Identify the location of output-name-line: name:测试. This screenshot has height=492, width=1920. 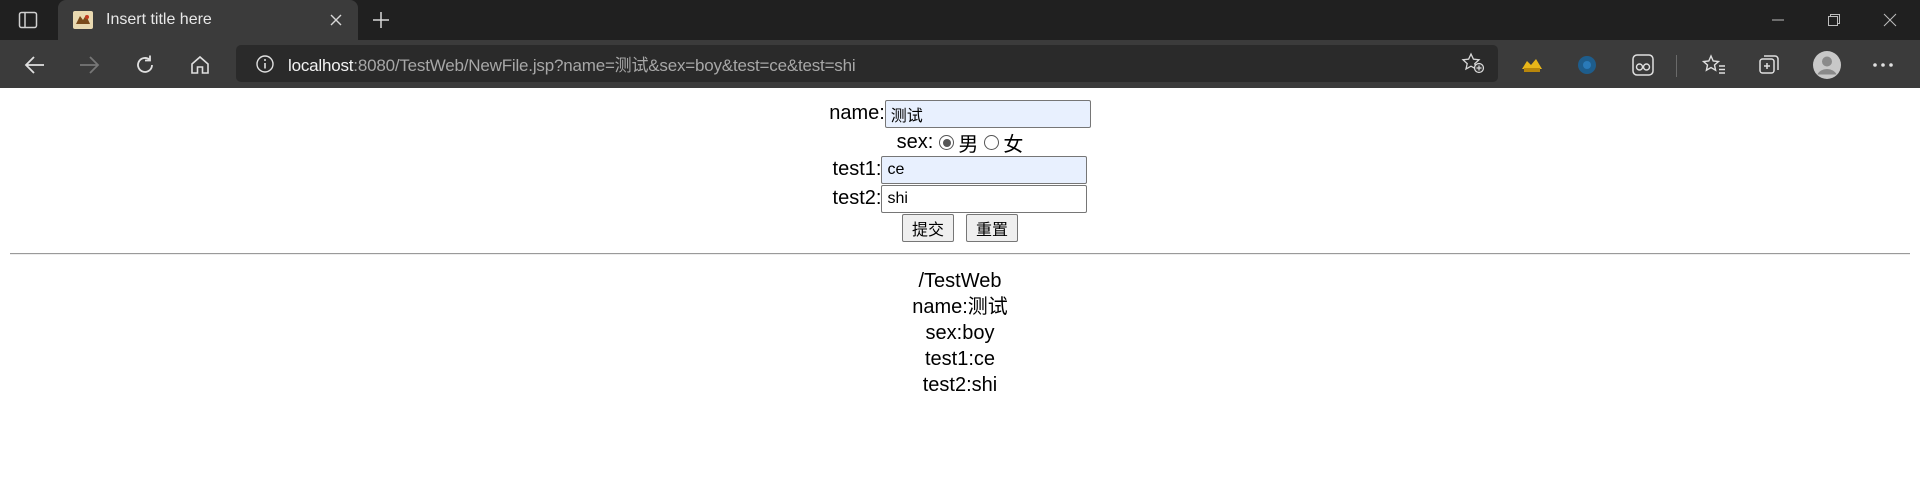
(960, 307).